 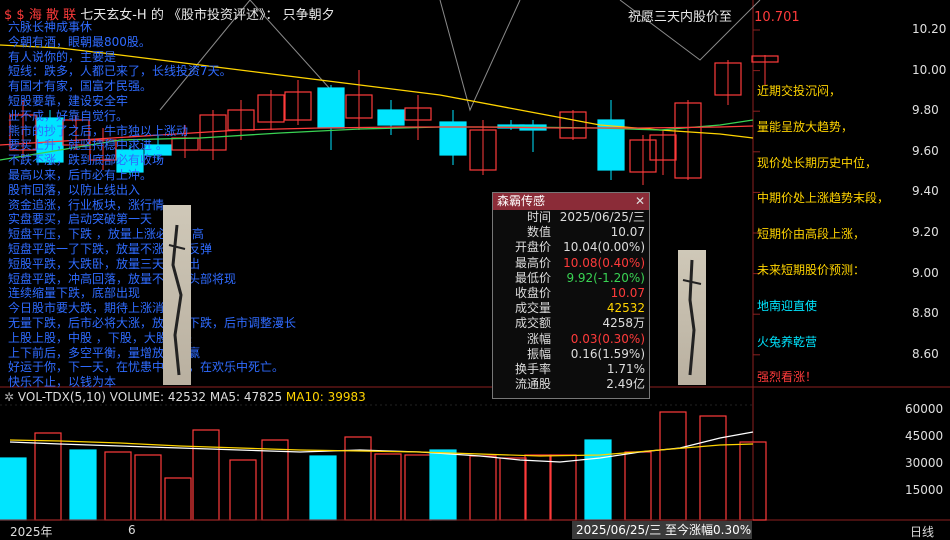 What do you see at coordinates (925, 191) in the screenshot?
I see `price-tick-label: 9.40` at bounding box center [925, 191].